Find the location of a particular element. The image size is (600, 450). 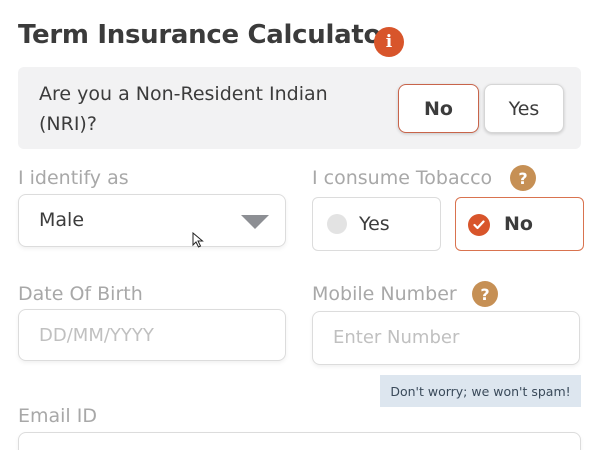

mobile-placeholder: Enter Number is located at coordinates (396, 337).